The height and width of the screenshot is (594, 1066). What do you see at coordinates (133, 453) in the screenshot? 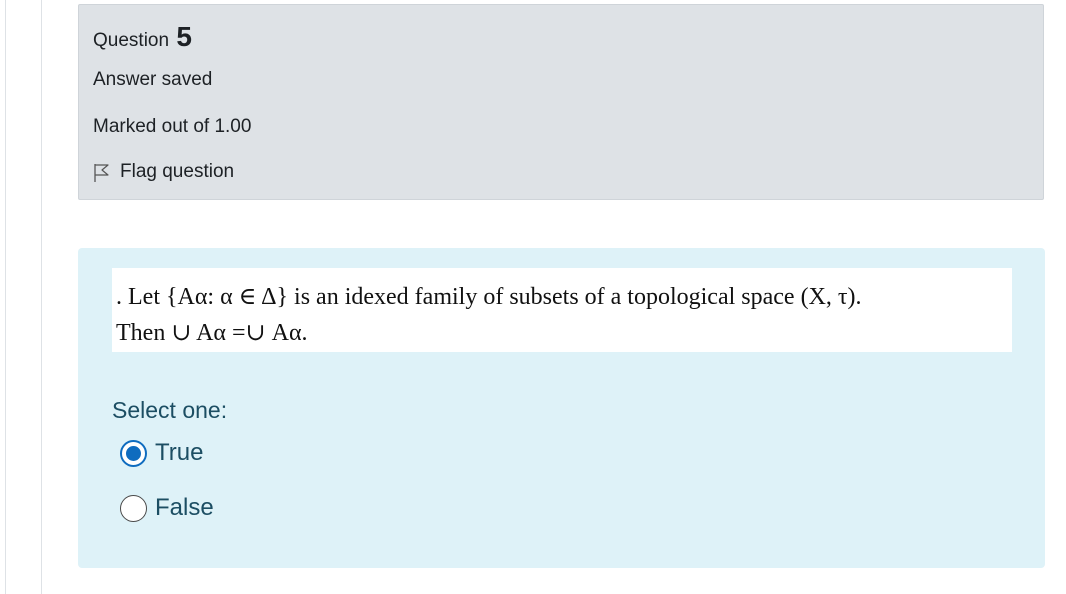
I see `radio-true` at bounding box center [133, 453].